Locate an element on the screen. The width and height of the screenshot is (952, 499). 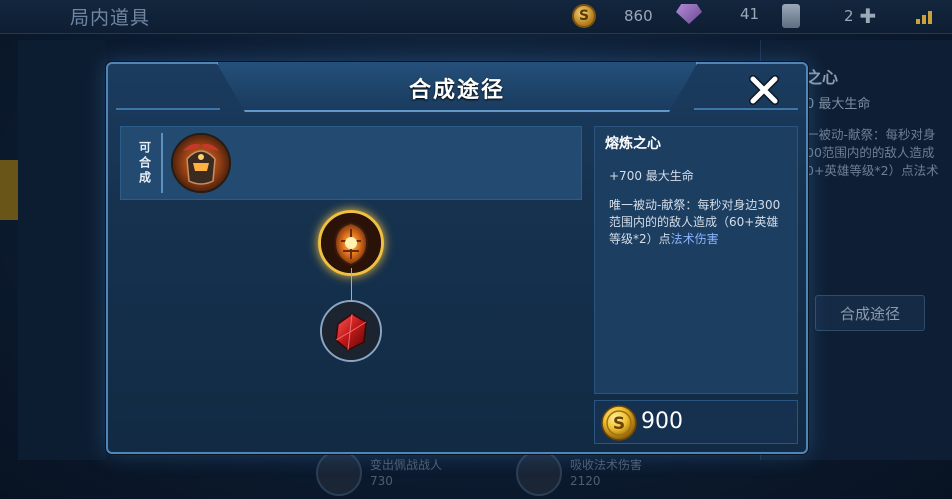
add-icon: ✚ is located at coordinates (868, 16).